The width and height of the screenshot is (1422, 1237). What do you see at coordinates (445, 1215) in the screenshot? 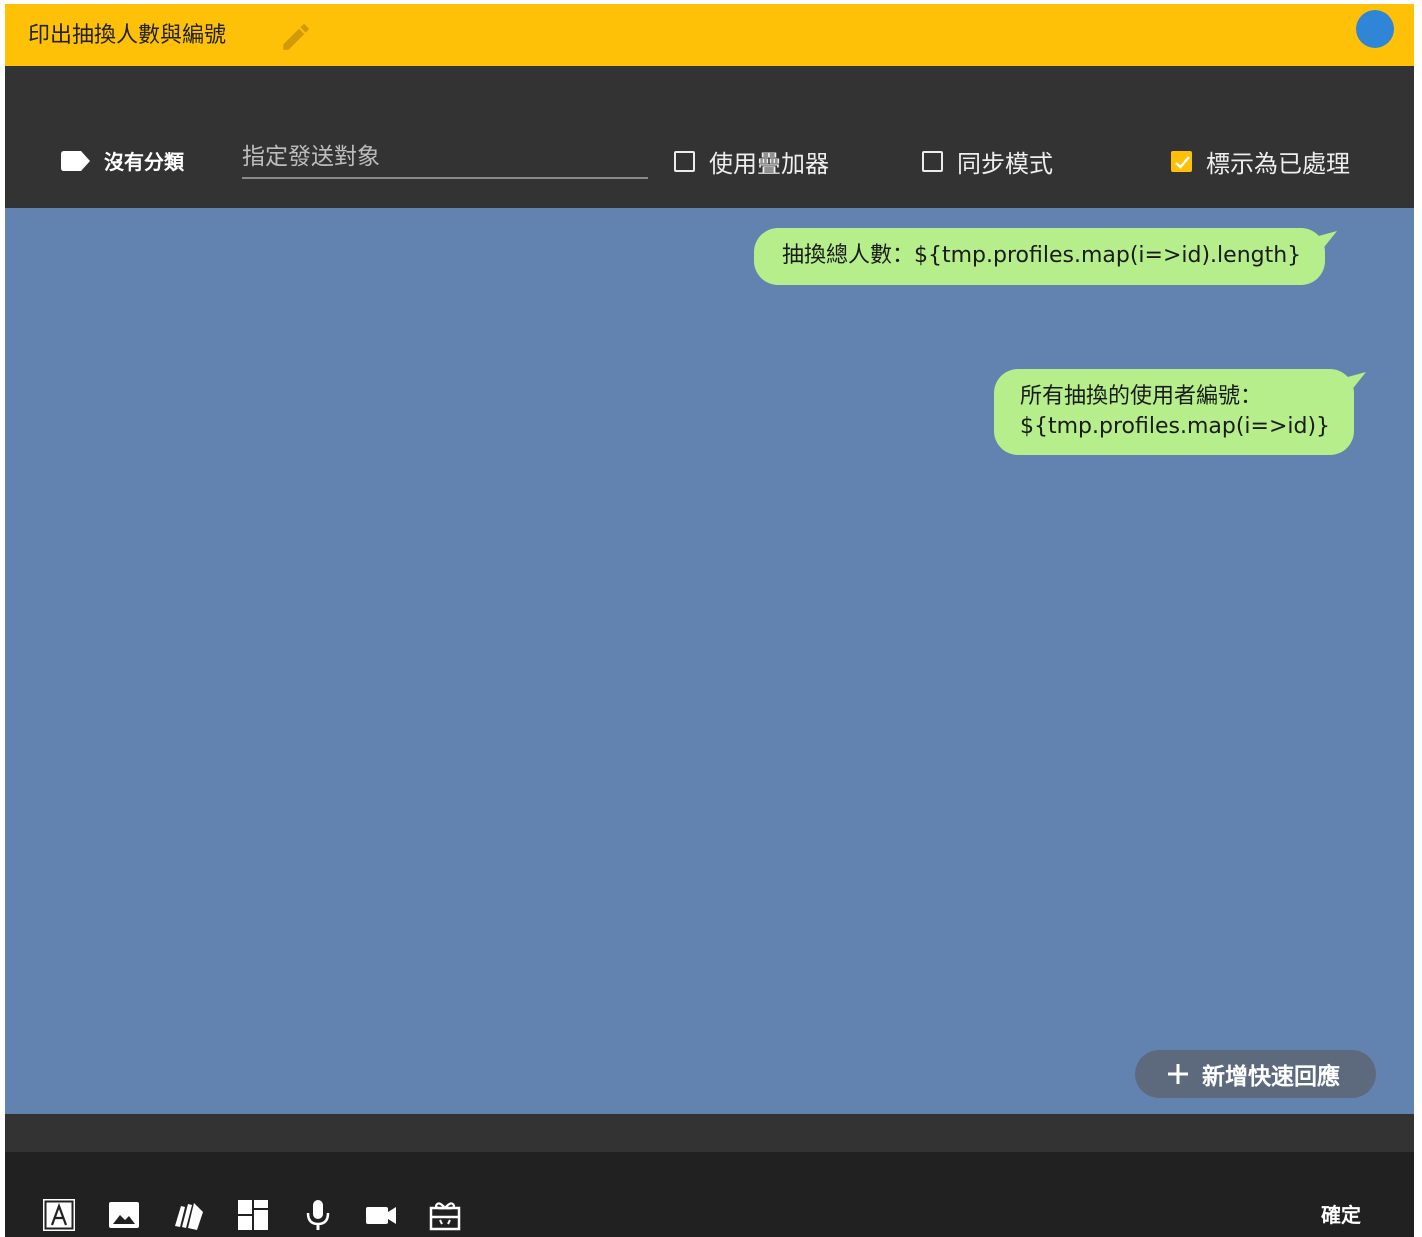
I see `gift-icon` at bounding box center [445, 1215].